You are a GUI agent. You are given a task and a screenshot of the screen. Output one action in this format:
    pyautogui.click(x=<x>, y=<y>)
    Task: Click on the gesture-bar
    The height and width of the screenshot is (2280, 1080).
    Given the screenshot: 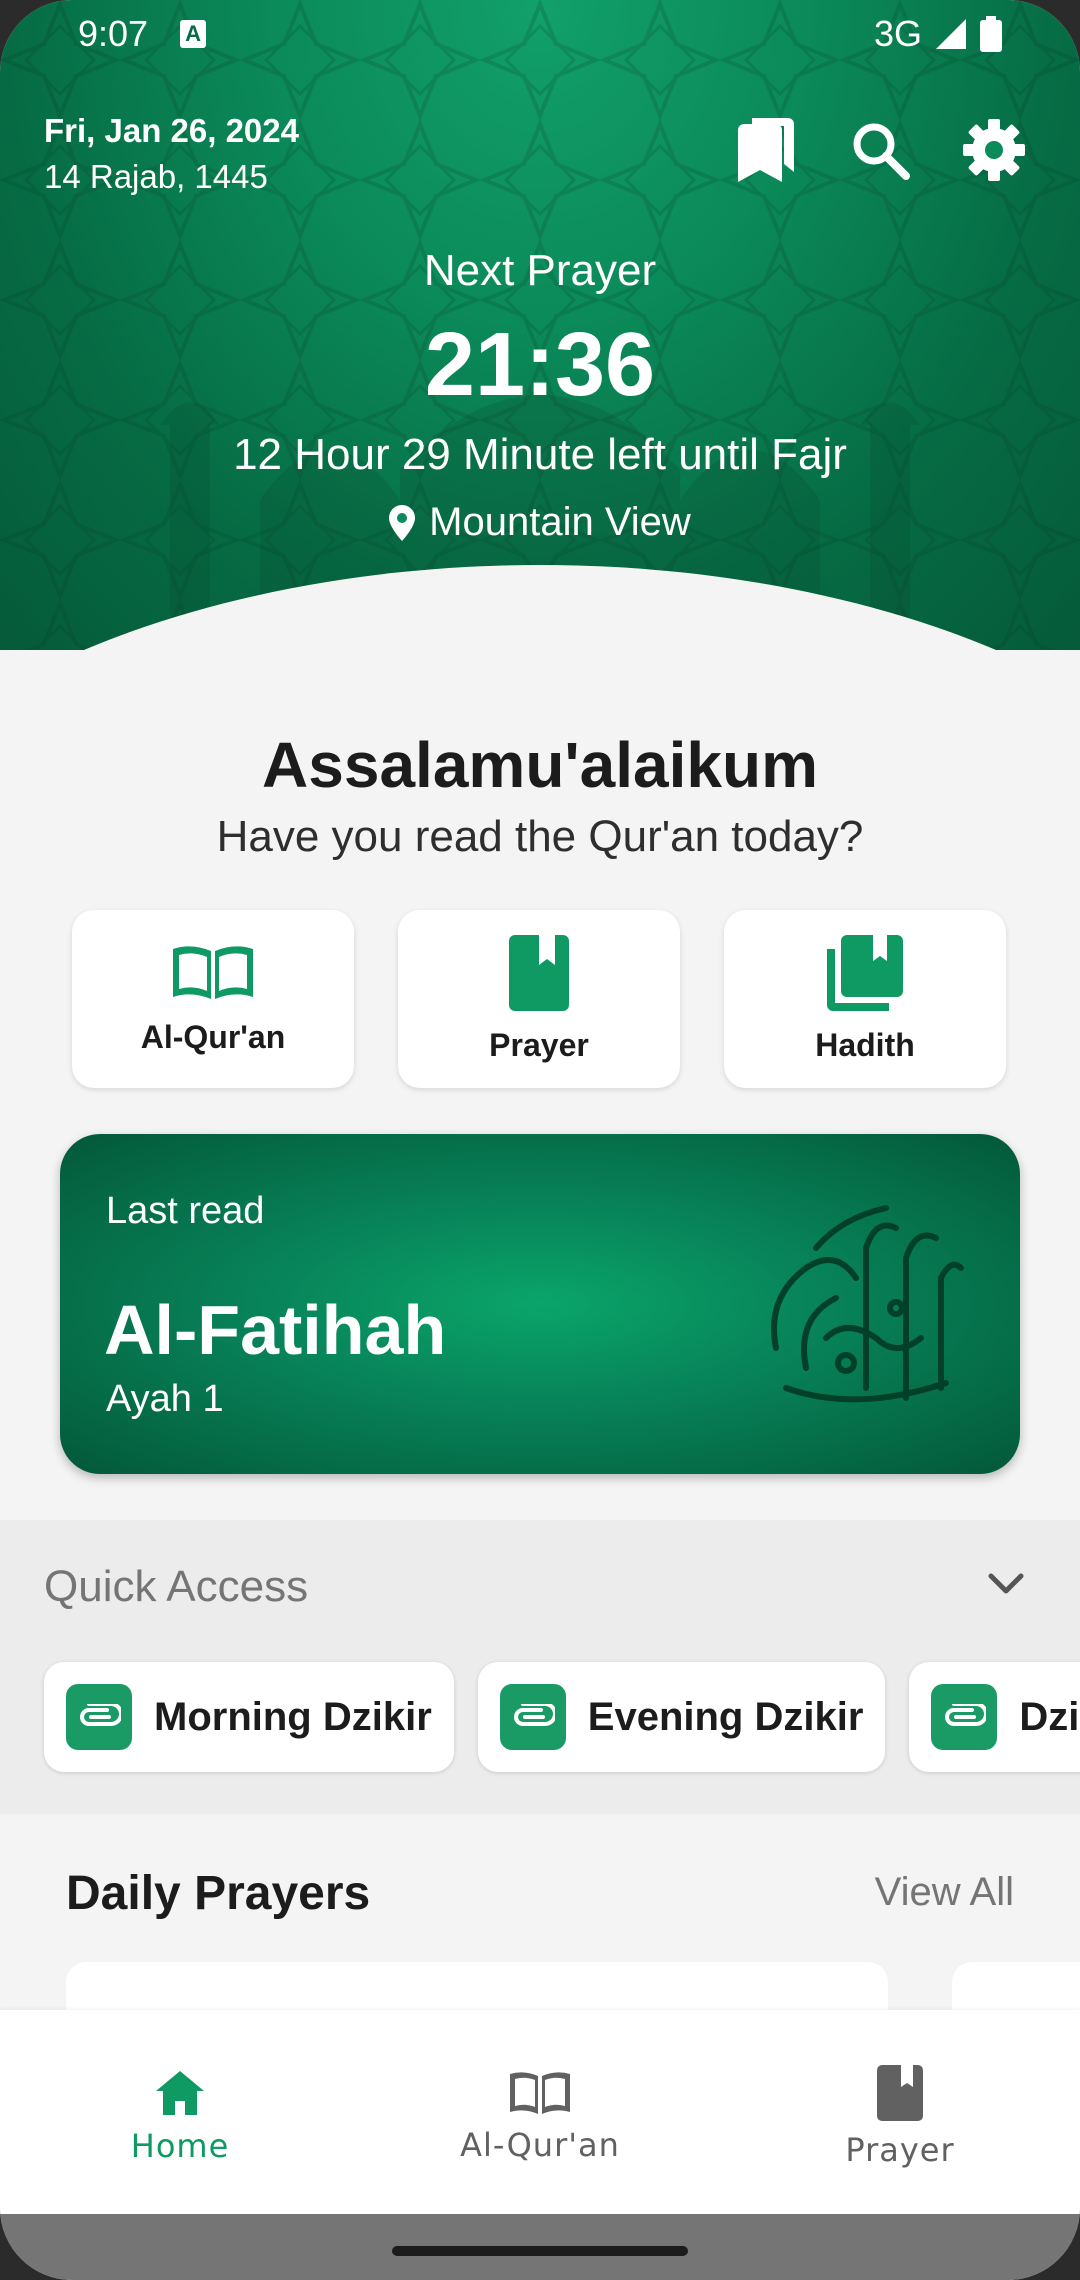 What is the action you would take?
    pyautogui.click(x=540, y=2247)
    